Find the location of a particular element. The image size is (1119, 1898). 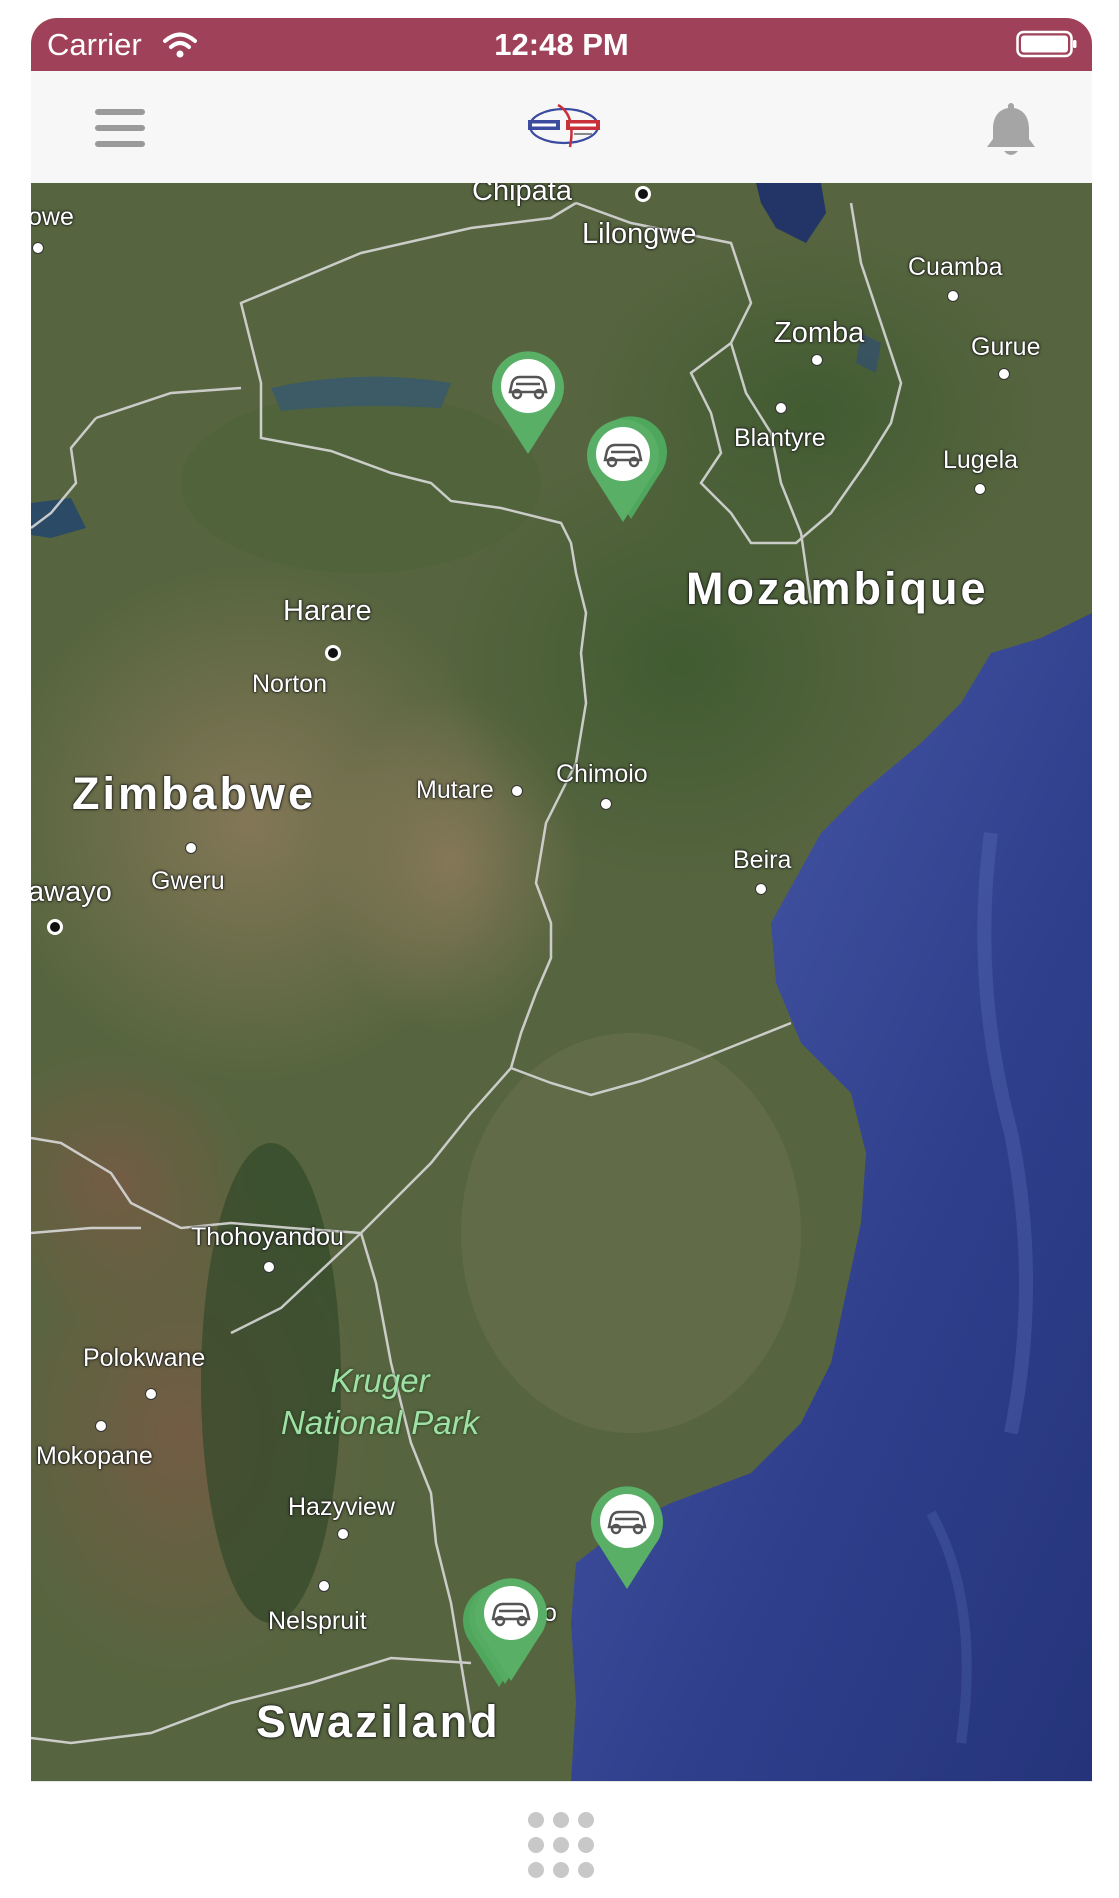

city-label-mokopane: Mokopane is located at coordinates (94, 1456).